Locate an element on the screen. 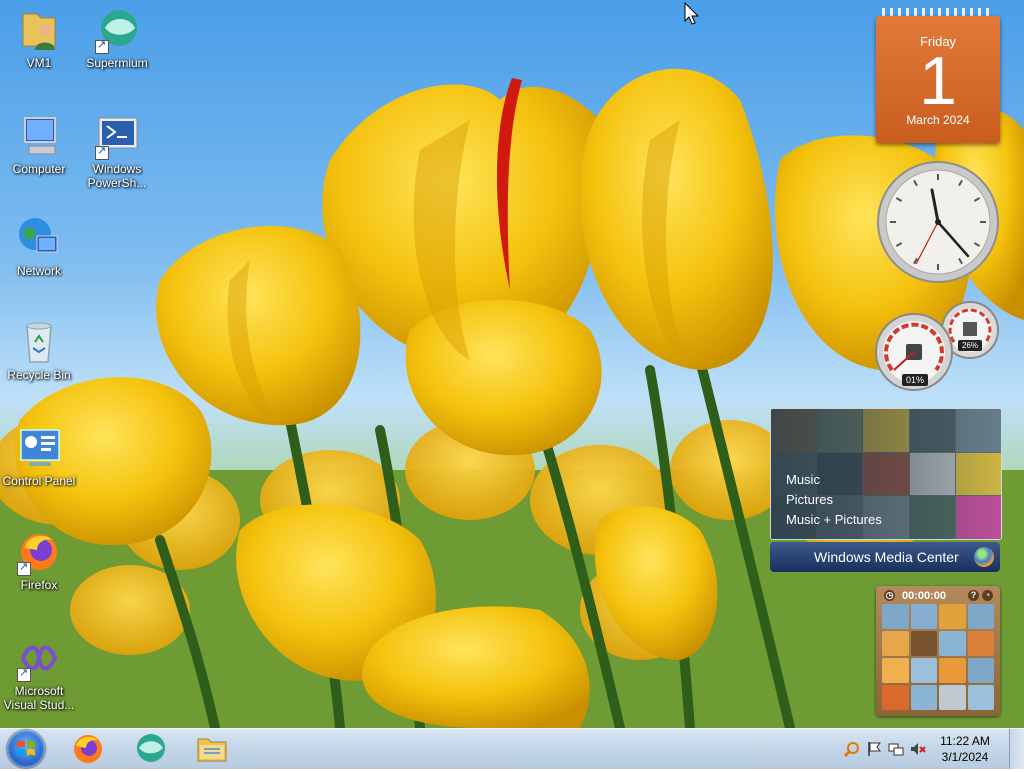  action-center-flag-icon is located at coordinates (874, 749).